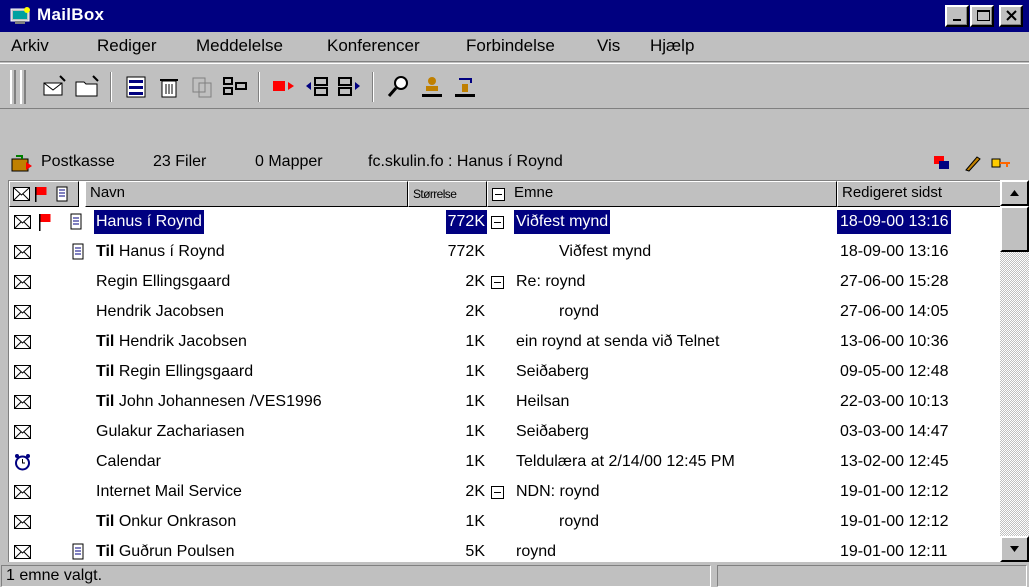 This screenshot has width=1029, height=587. Describe the element at coordinates (957, 20) in the screenshot. I see `minimize-icon` at that location.